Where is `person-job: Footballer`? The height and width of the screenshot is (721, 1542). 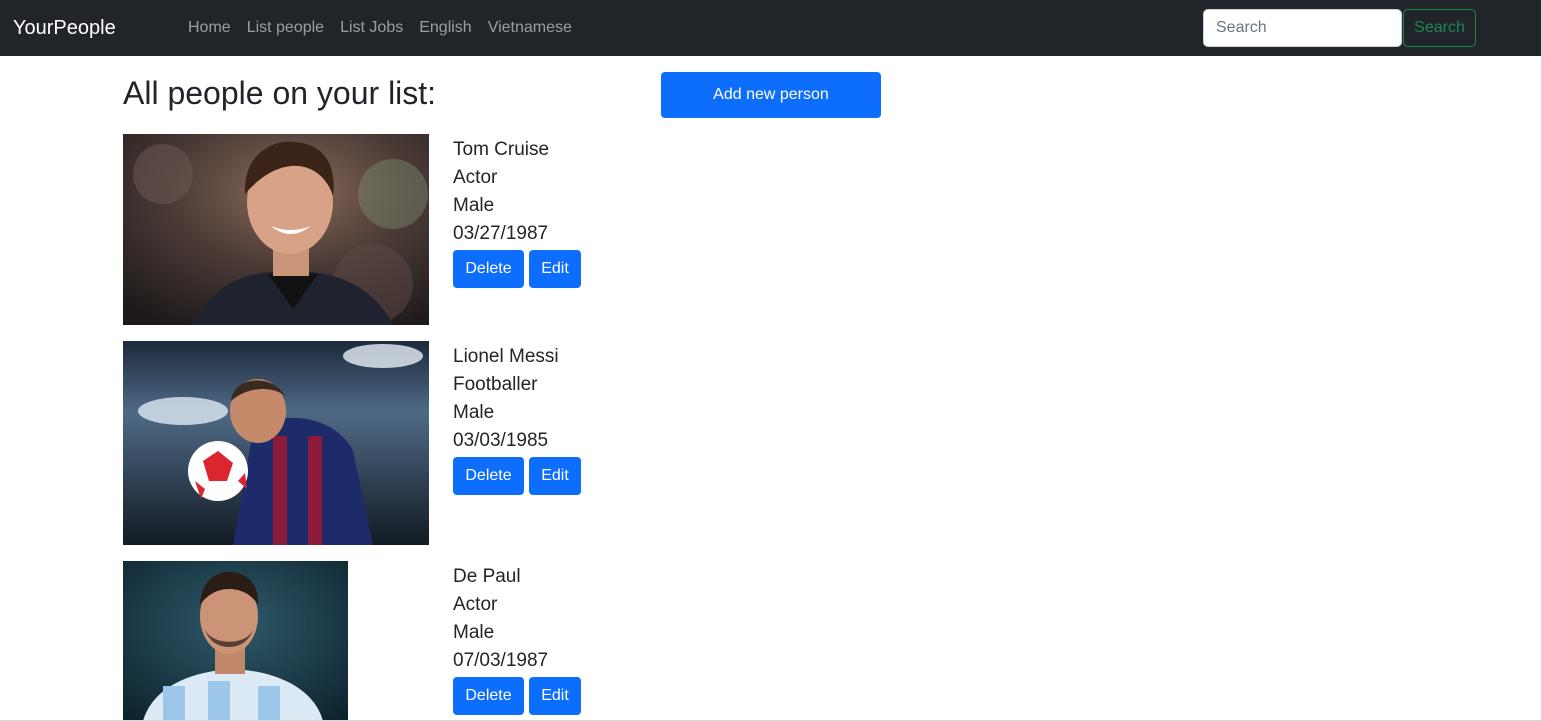
person-job: Footballer is located at coordinates (495, 384).